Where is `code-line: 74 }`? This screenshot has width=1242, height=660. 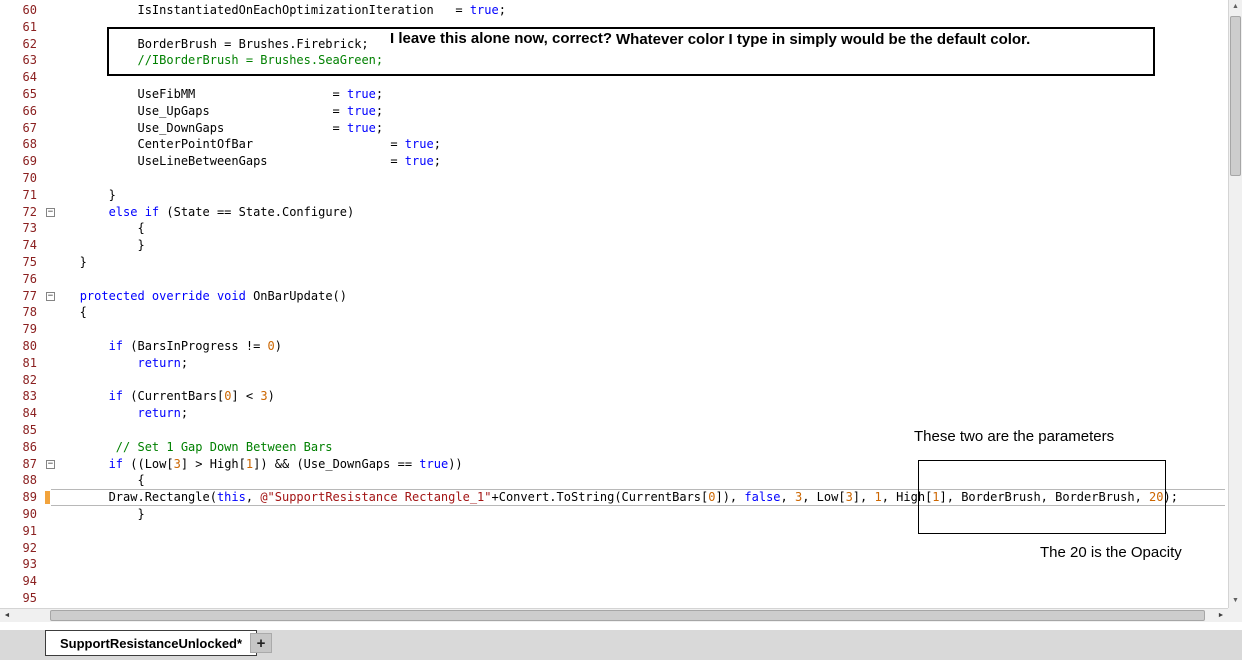 code-line: 74 } is located at coordinates (614, 245).